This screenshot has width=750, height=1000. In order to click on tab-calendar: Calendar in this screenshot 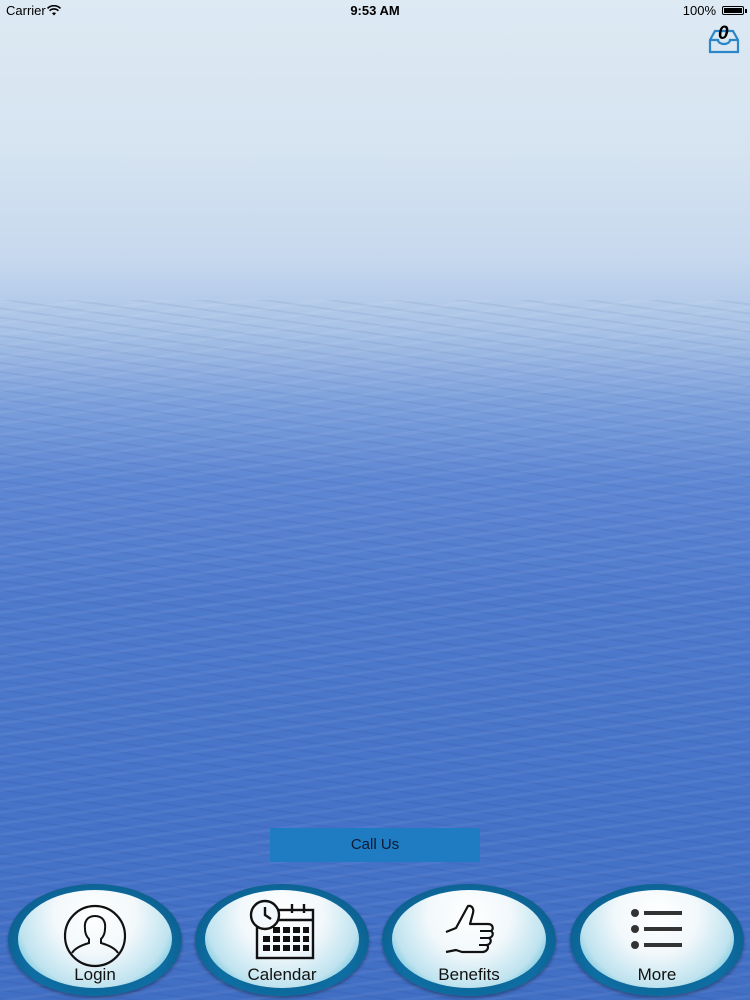, I will do `click(282, 940)`.